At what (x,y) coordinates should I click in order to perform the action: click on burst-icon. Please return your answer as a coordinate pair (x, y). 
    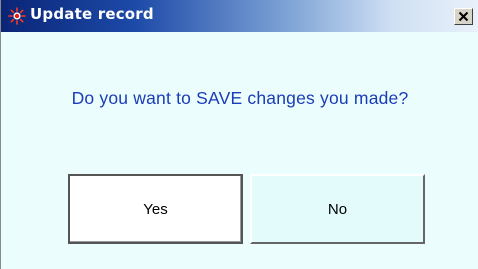
    Looking at the image, I should click on (17, 16).